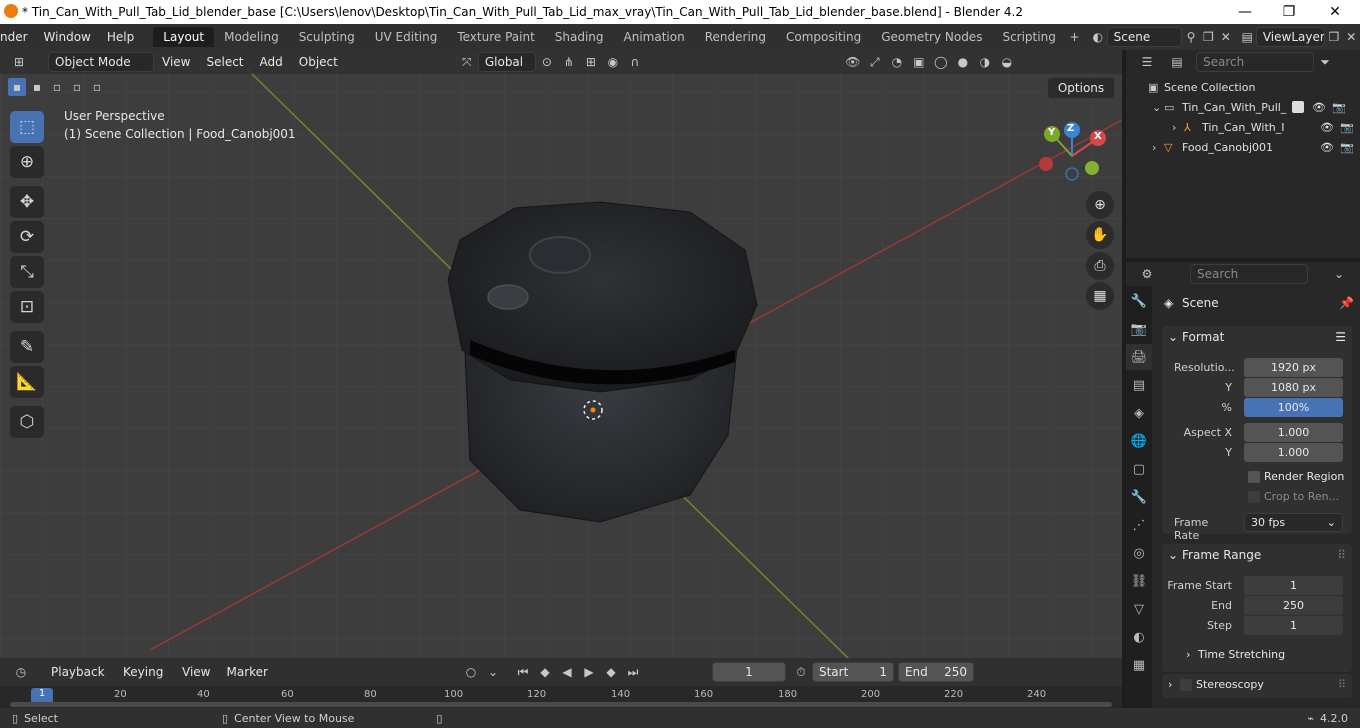  Describe the element at coordinates (523, 672) in the screenshot. I see `jump-start-icon: ⏮` at that location.